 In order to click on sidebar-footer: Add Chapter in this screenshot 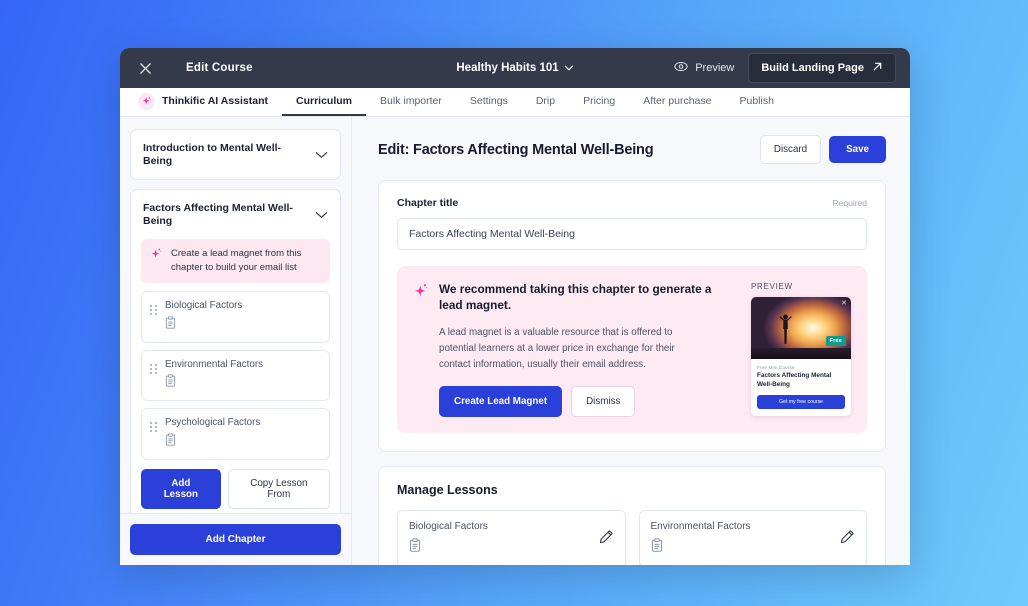, I will do `click(235, 539)`.